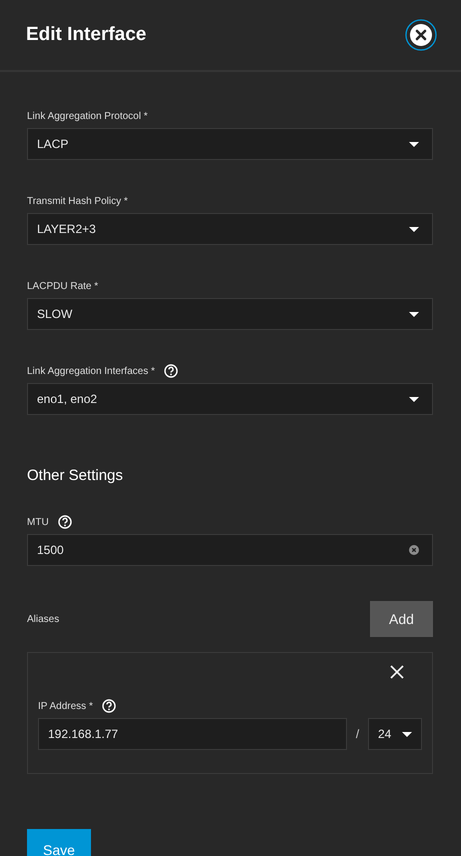 The image size is (461, 856). Describe the element at coordinates (230, 550) in the screenshot. I see `input-field: 1500` at that location.